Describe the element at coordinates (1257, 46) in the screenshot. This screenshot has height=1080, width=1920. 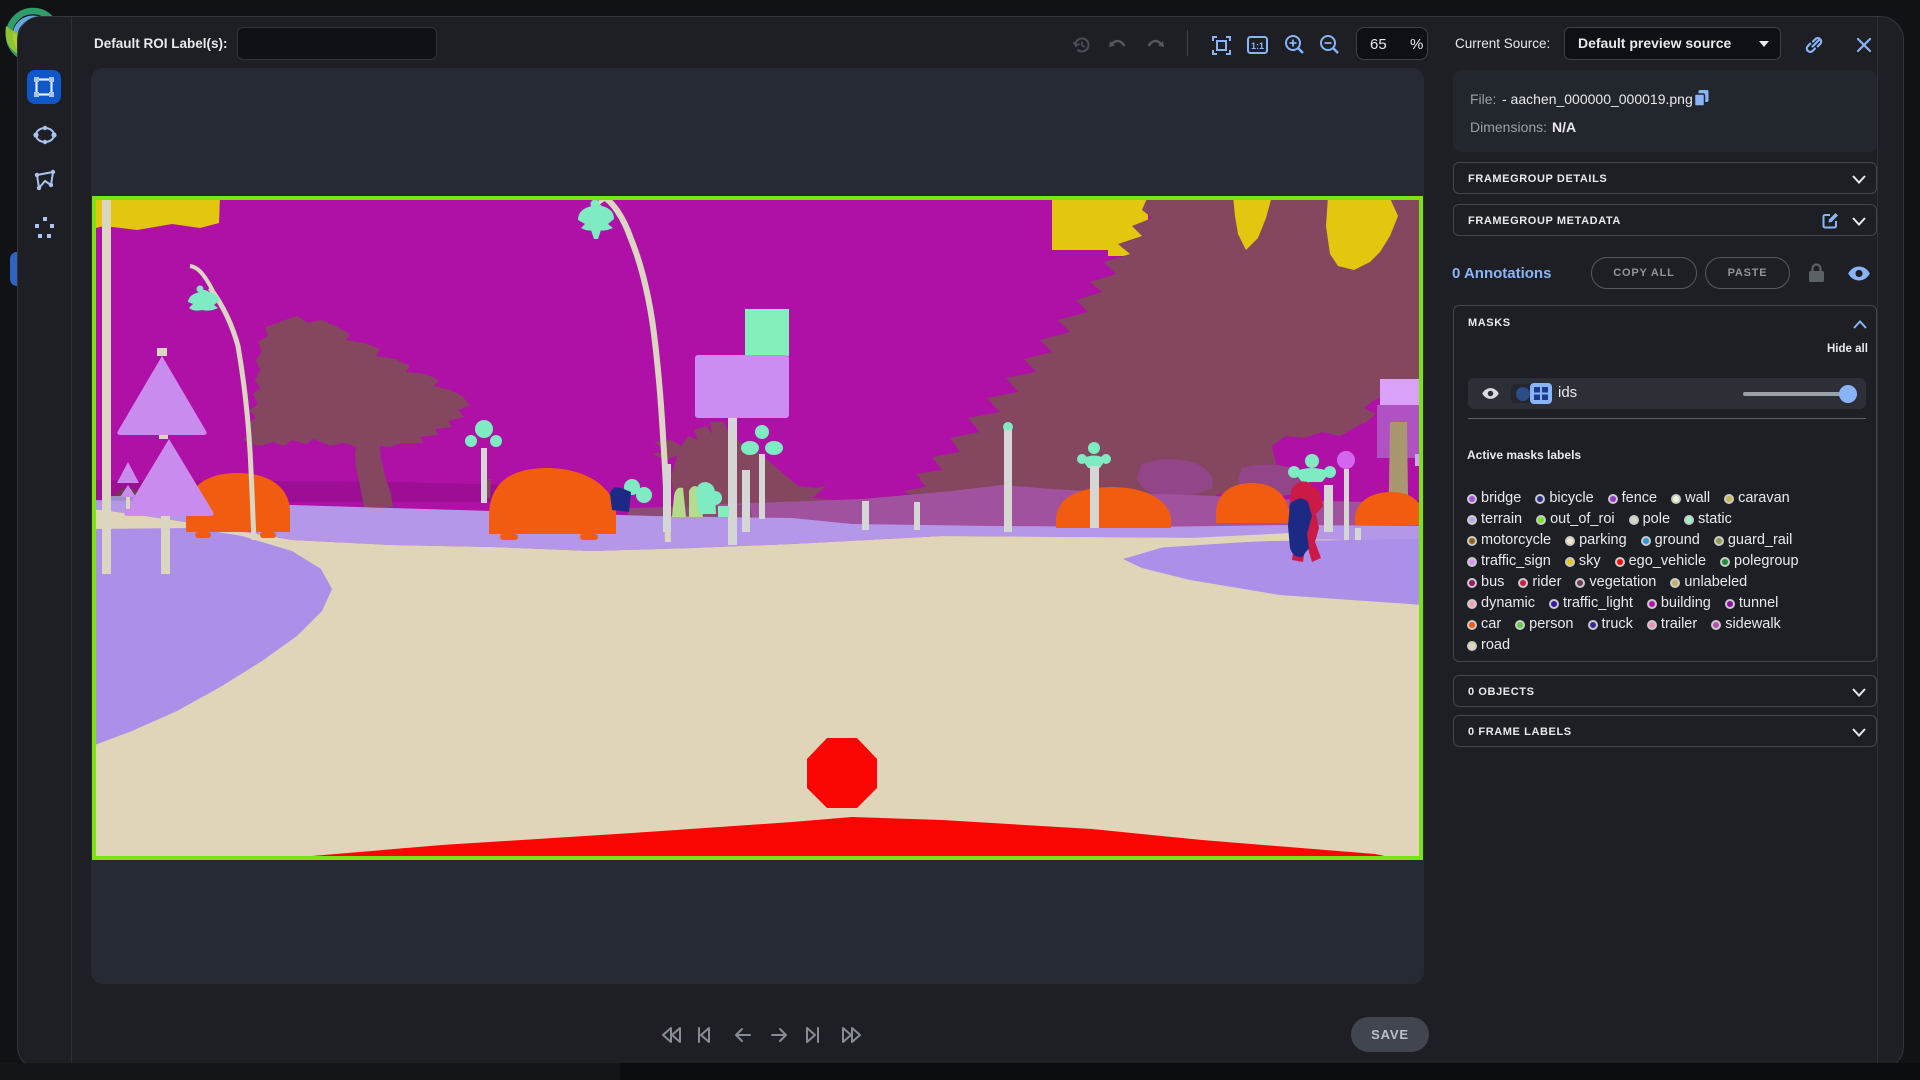
I see `svg-text: 1:1` at that location.